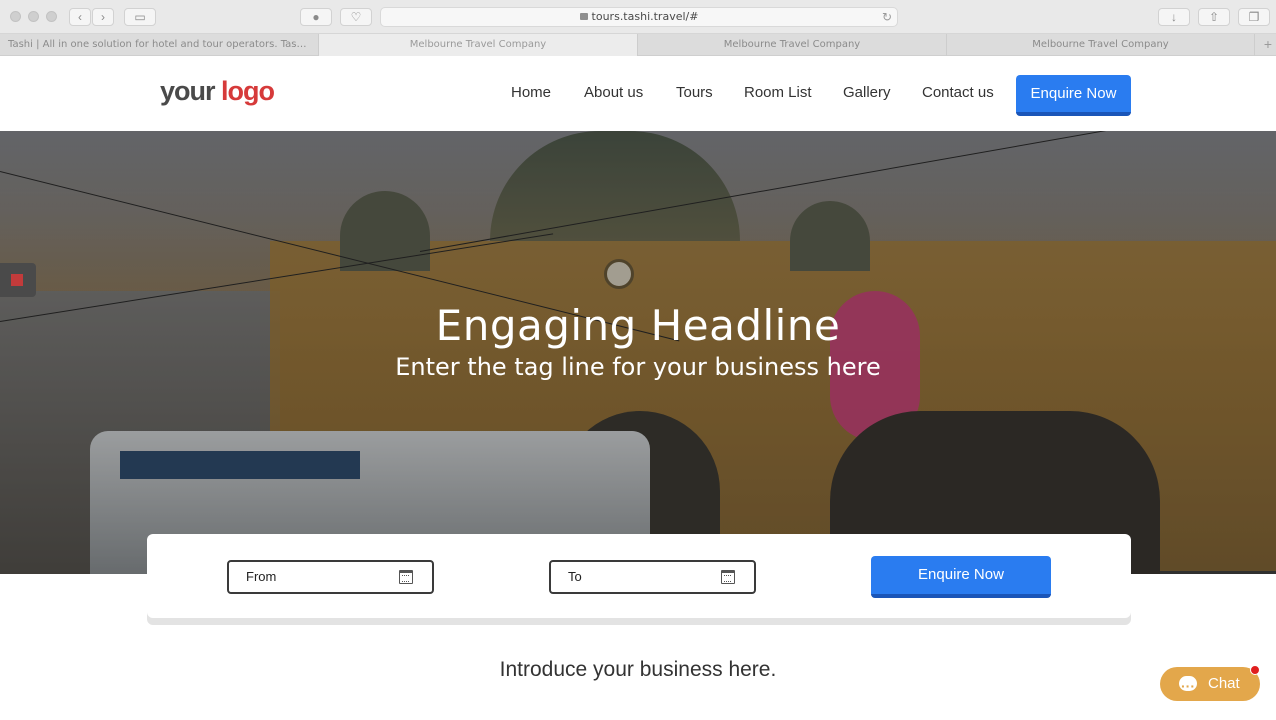 This screenshot has width=1276, height=720. What do you see at coordinates (961, 577) in the screenshot?
I see `enquire-now-booking-button: Enquire Now` at bounding box center [961, 577].